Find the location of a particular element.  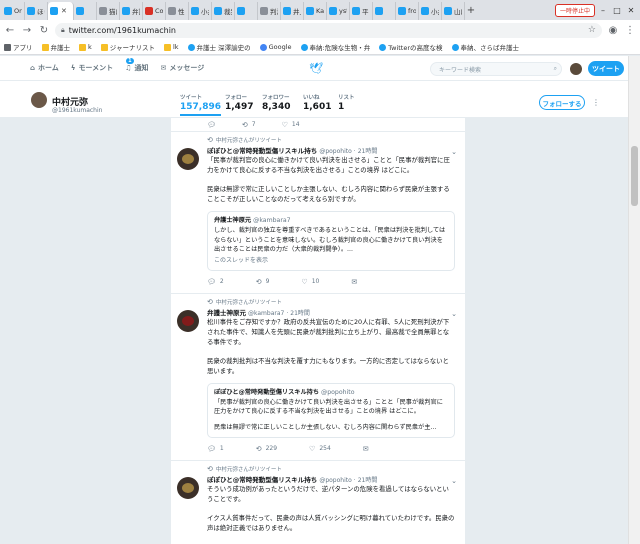

bookmark-item: Twitterの高度な検 is located at coordinates (411, 47).